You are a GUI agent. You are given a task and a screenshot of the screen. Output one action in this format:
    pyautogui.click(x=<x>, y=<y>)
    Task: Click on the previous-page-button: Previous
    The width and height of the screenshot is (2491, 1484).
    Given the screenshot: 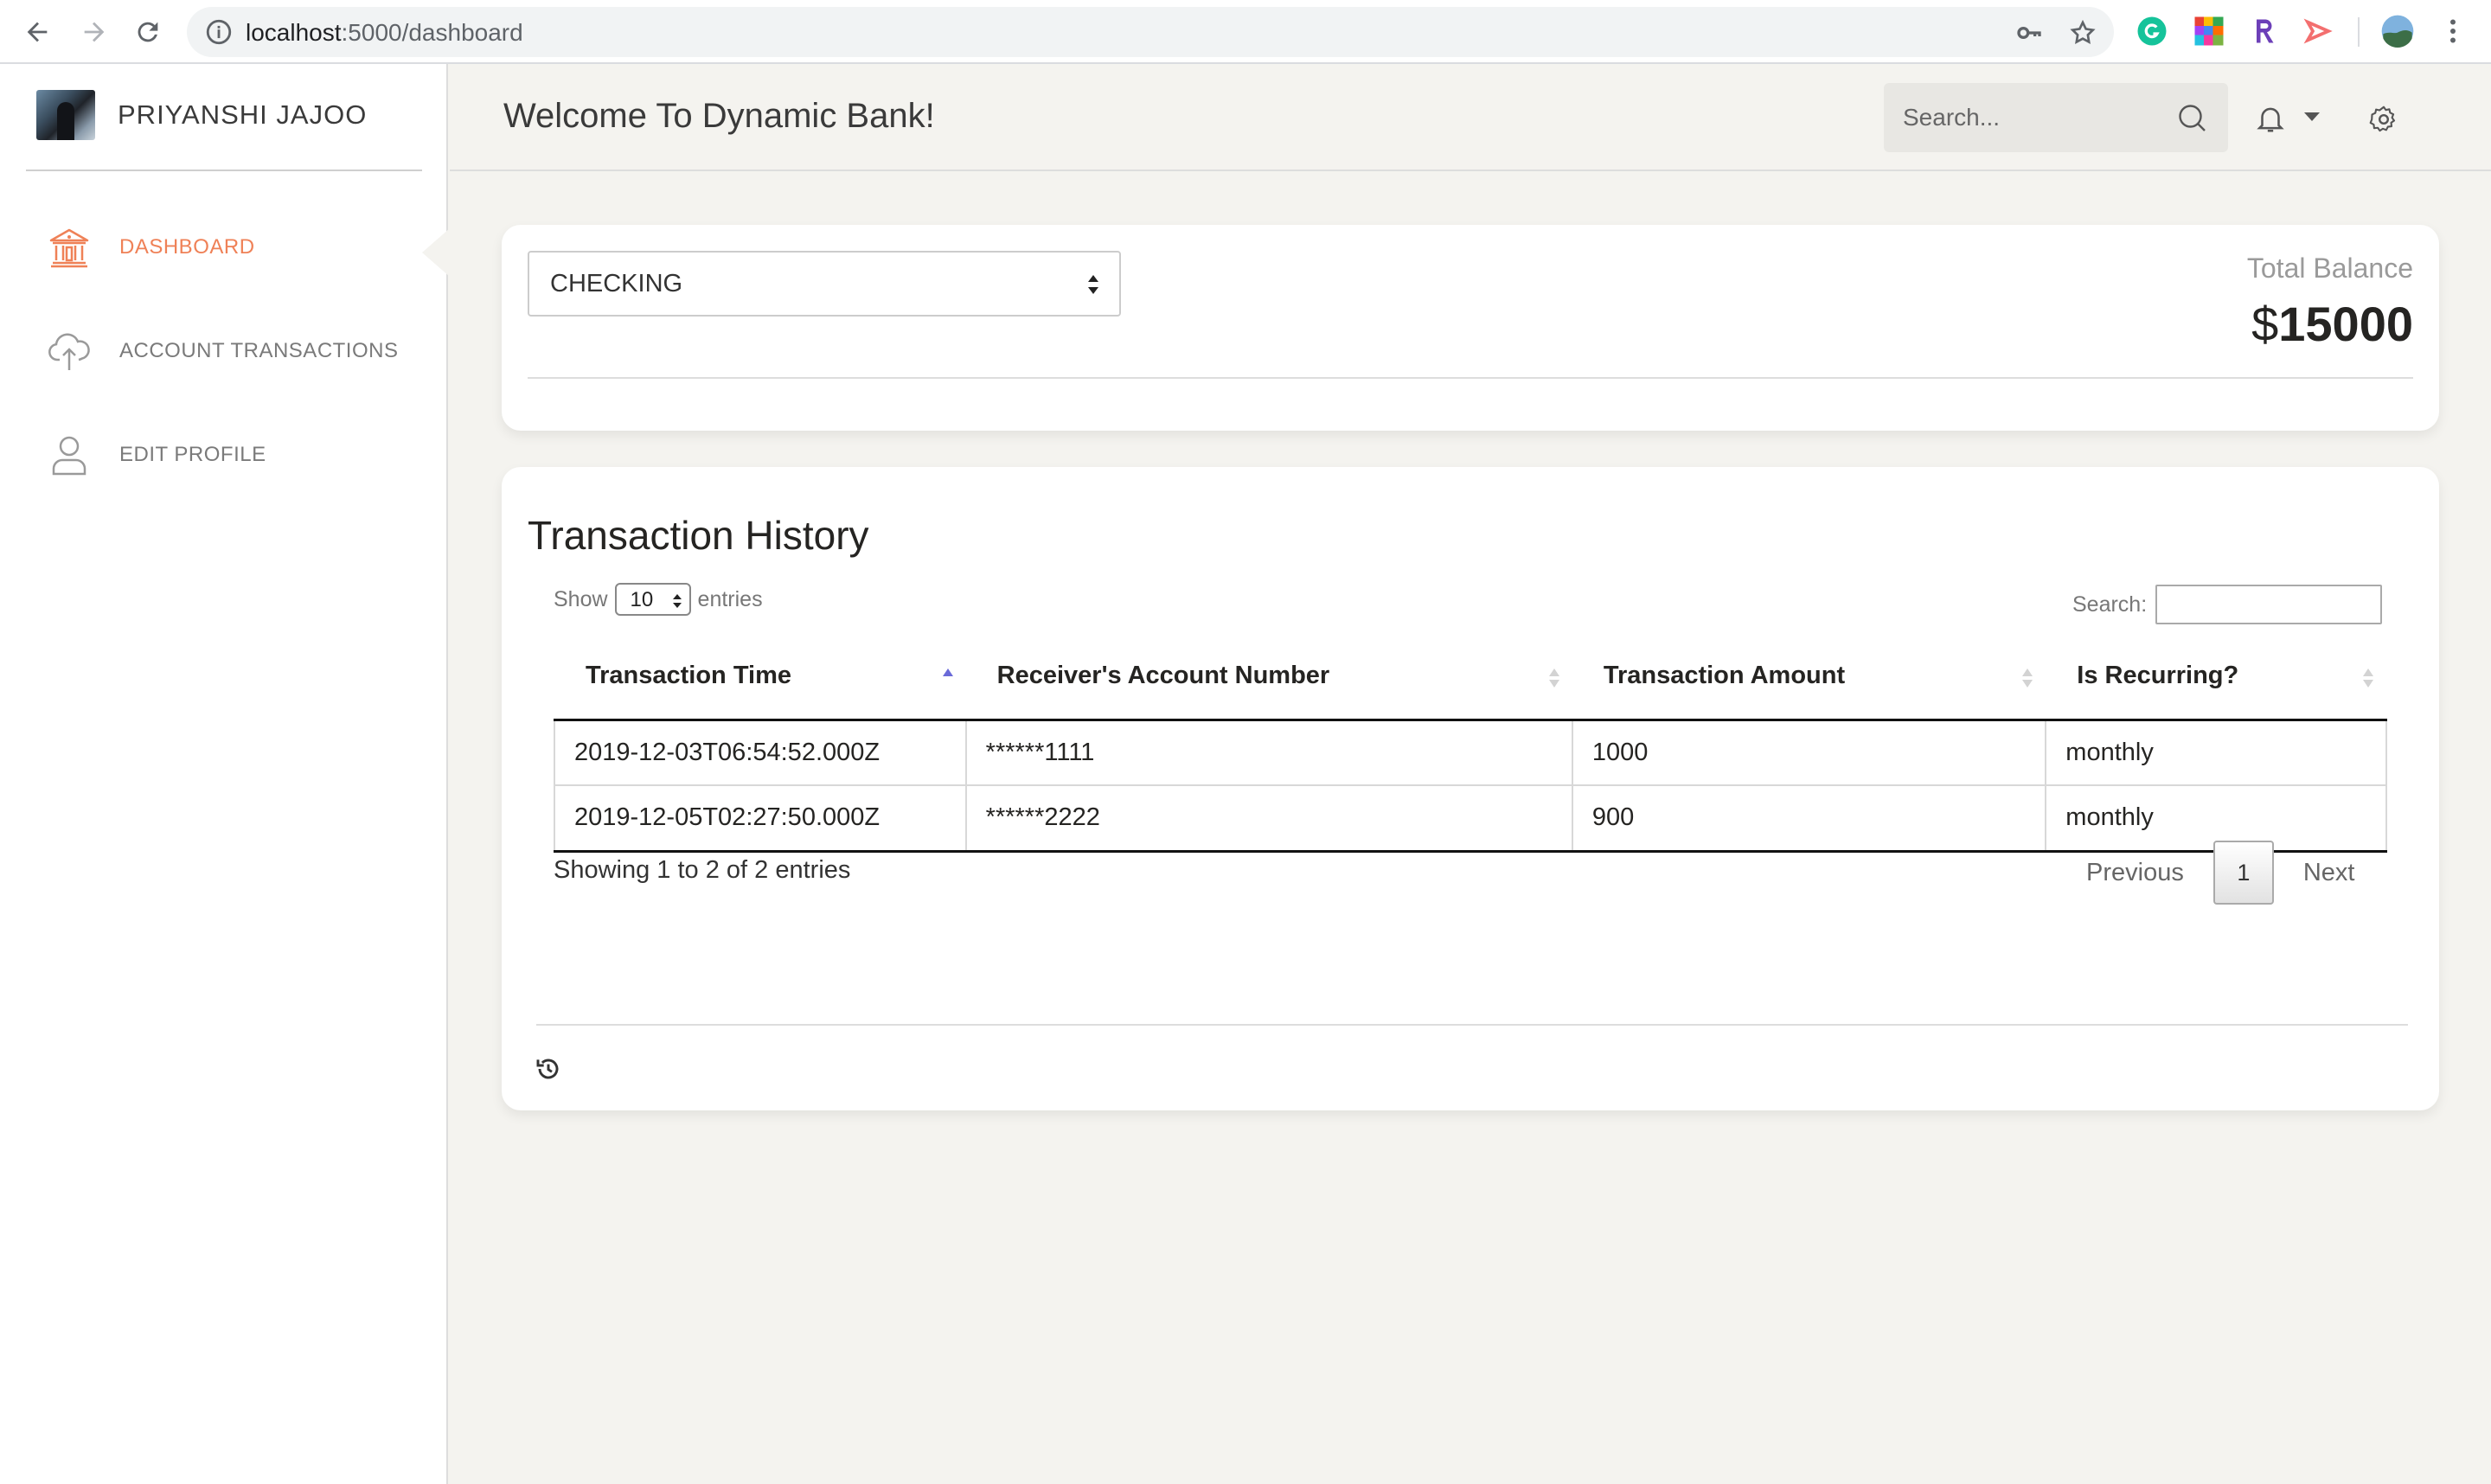 What is the action you would take?
    pyautogui.click(x=2135, y=873)
    